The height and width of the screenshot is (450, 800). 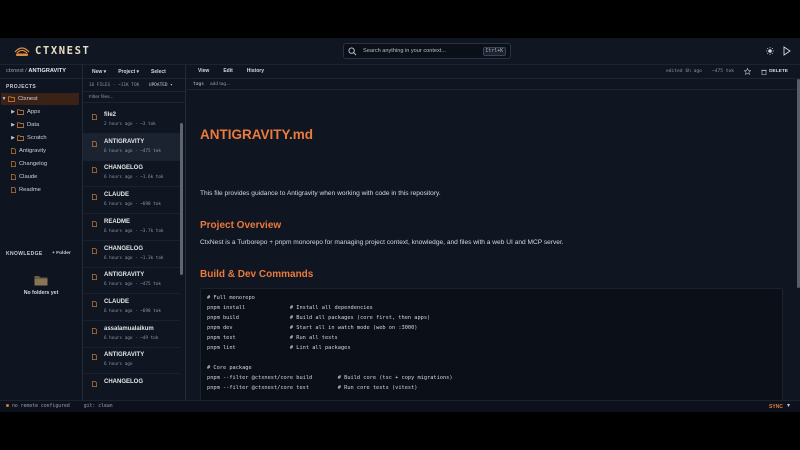 I want to click on file-meta: 6 hours ago · ~1.6k tok, so click(x=134, y=178).